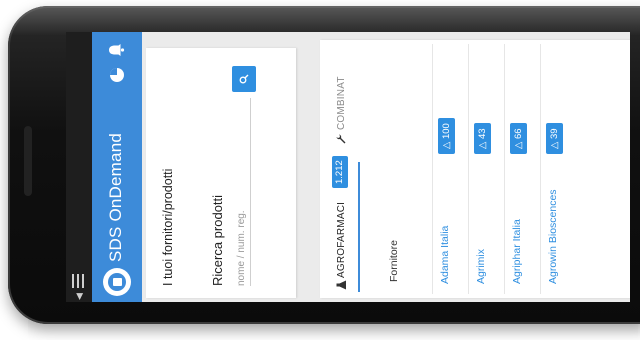 The height and width of the screenshot is (340, 640). What do you see at coordinates (445, 255) in the screenshot?
I see `supplier-name: Adama Italia` at bounding box center [445, 255].